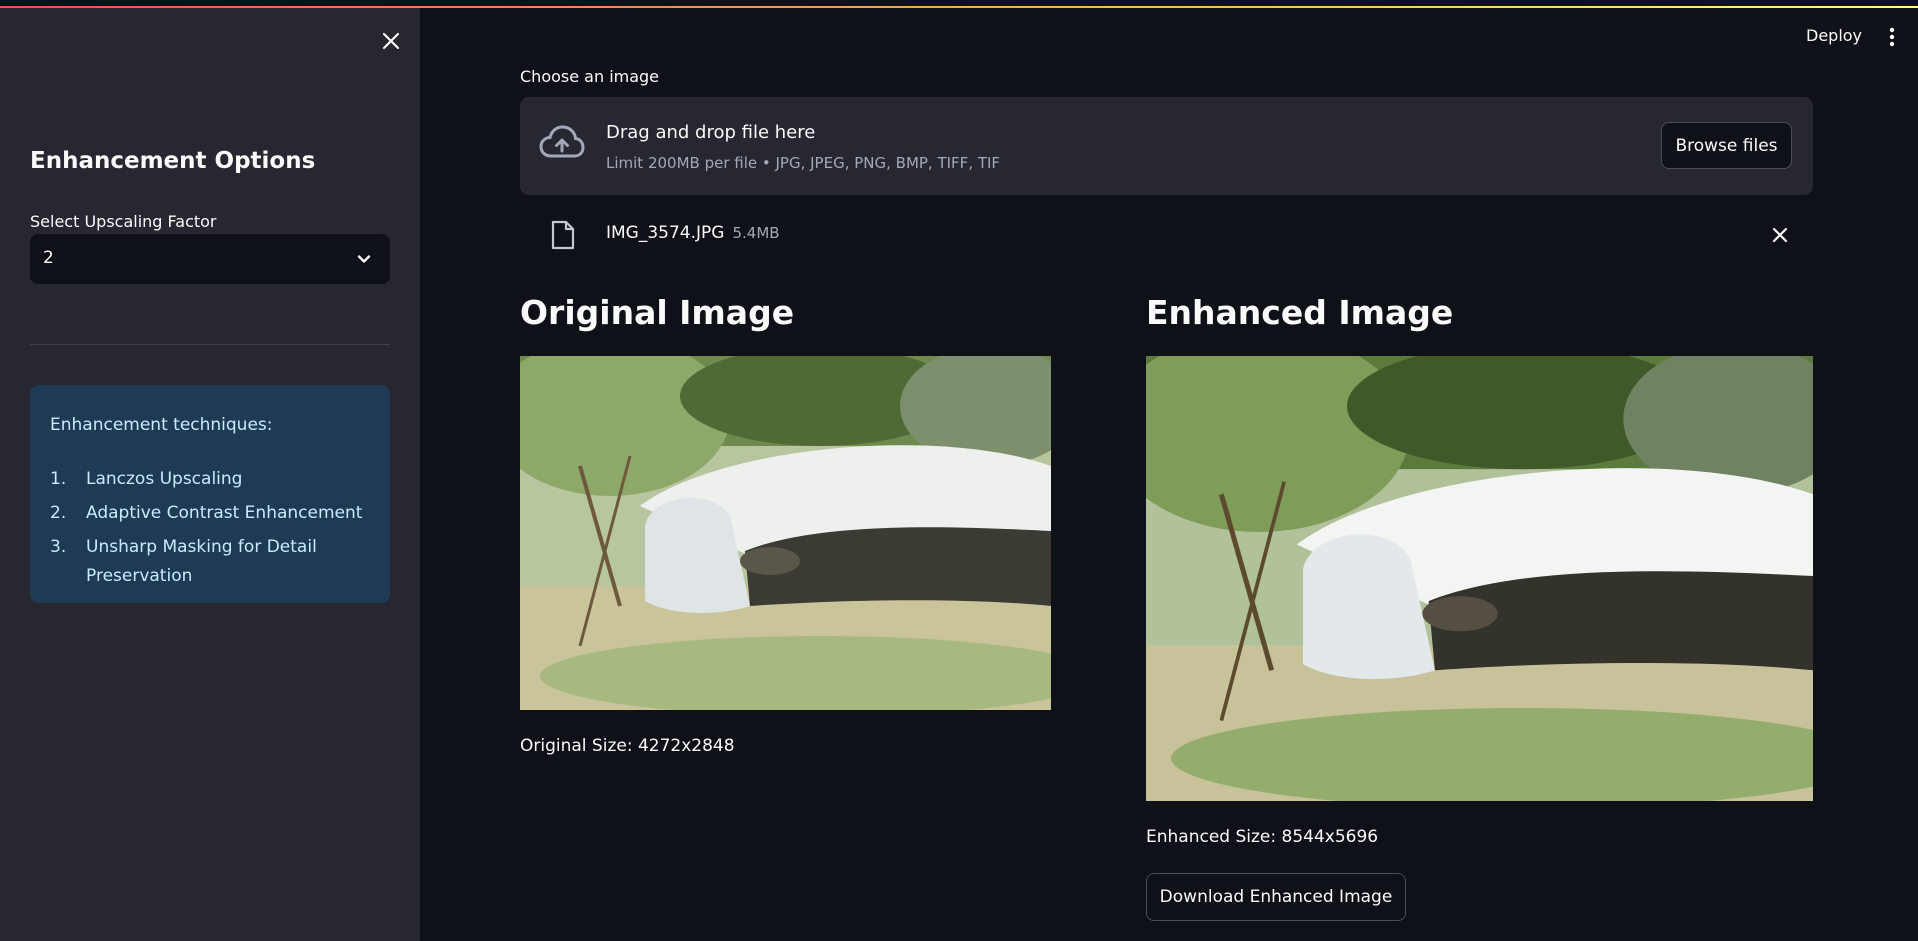  Describe the element at coordinates (201, 561) in the screenshot. I see `list-item-label: Unsharp Masking for Detail Preservation` at that location.